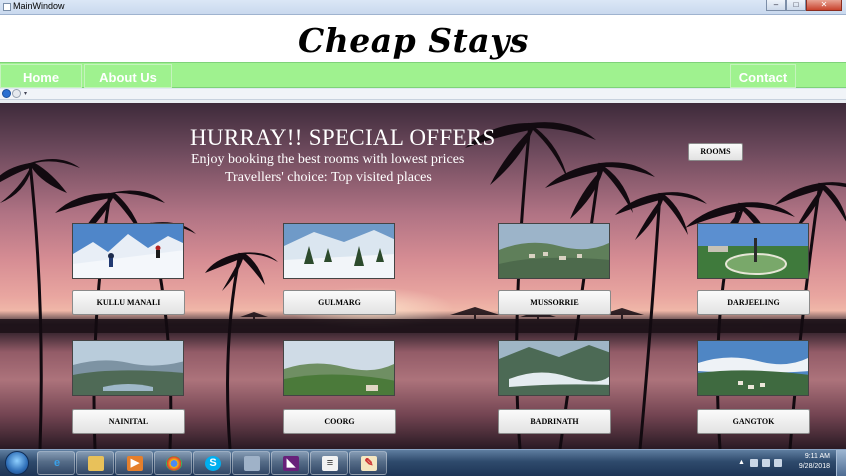 This screenshot has width=846, height=476. I want to click on window-controls: – □ ✕, so click(804, 6).